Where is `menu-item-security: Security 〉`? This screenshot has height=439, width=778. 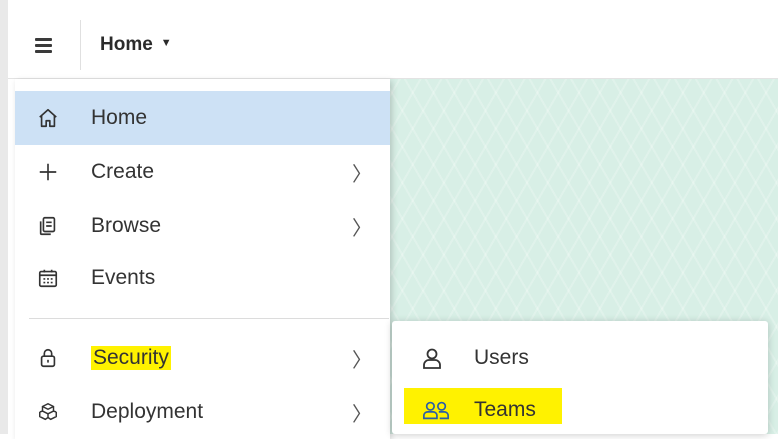 menu-item-security: Security 〉 is located at coordinates (202, 358).